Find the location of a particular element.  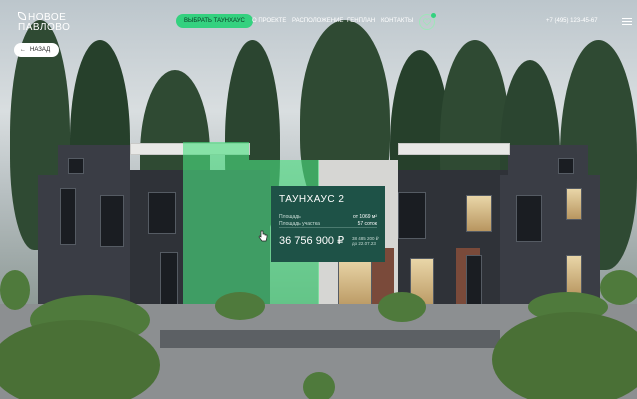

old-price: 38 485 200 ₽ до 22.07.23 is located at coordinates (365, 241).